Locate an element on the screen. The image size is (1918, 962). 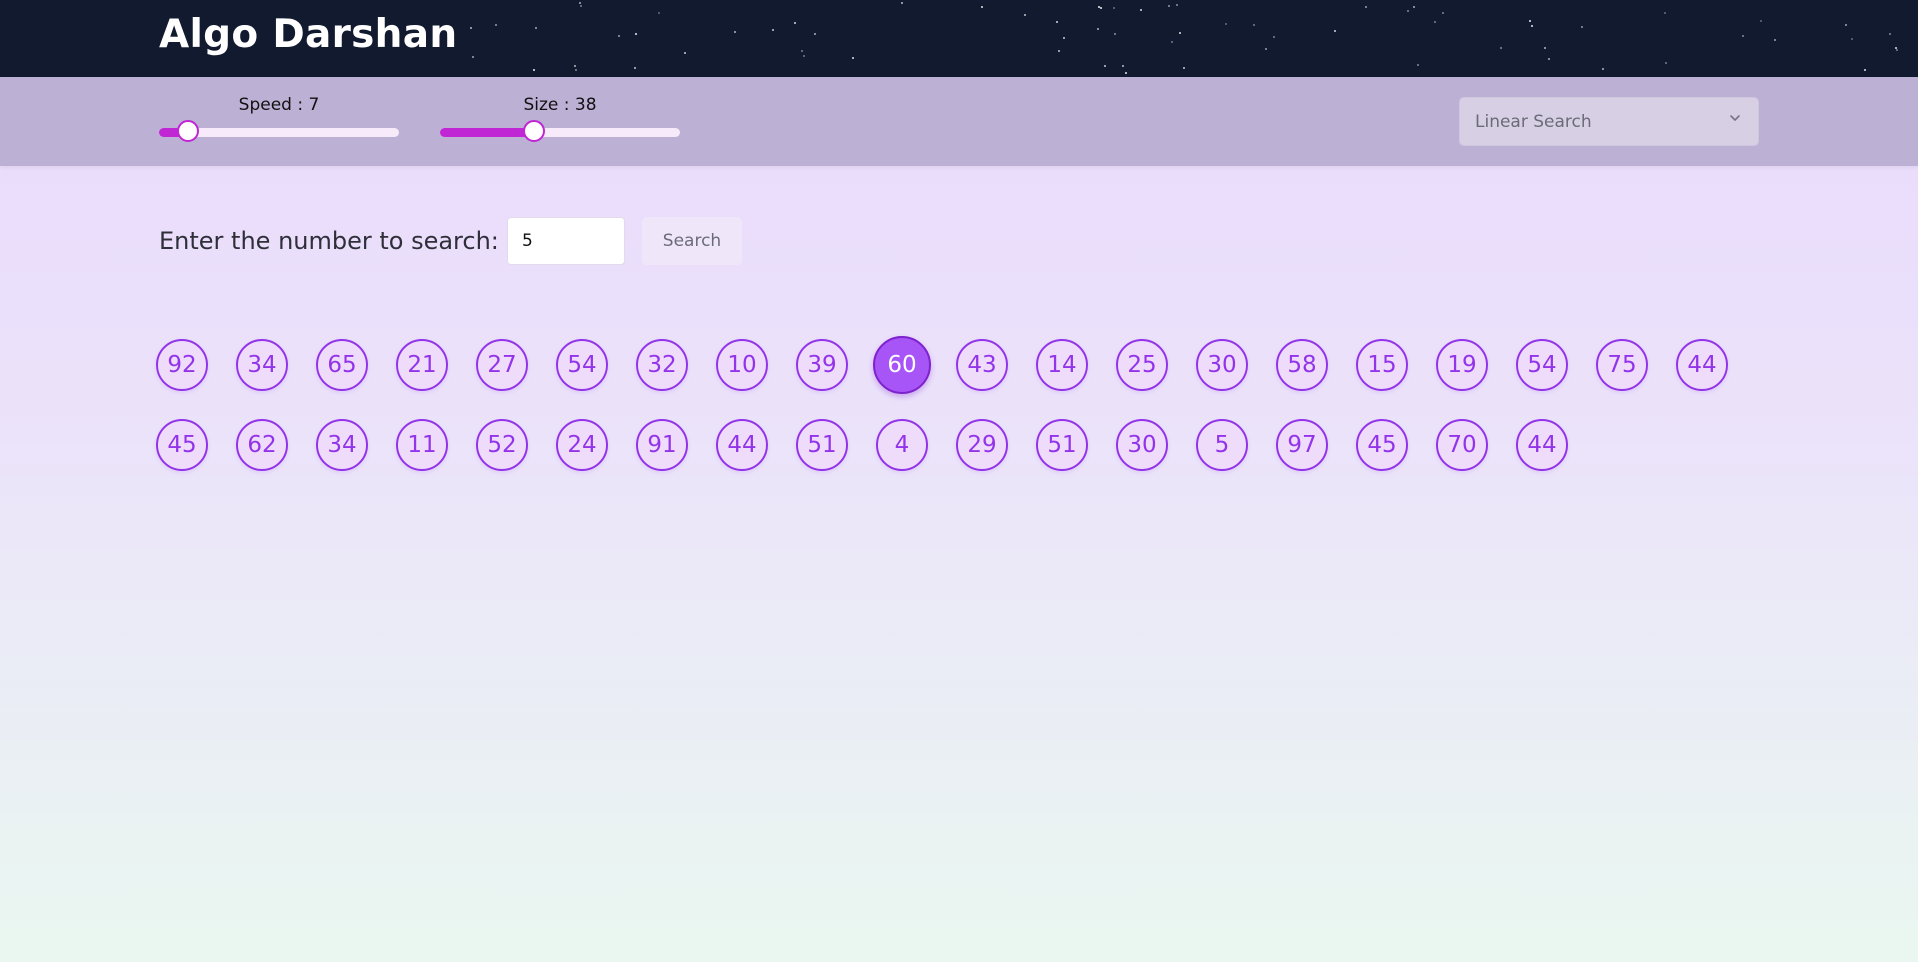
array-element: 70 is located at coordinates (1462, 445).